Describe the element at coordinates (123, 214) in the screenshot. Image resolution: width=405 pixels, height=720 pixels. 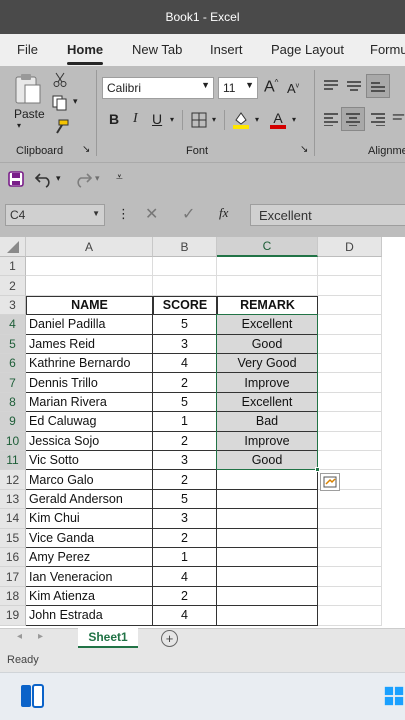
I see `more-options-icon: ⋮` at that location.